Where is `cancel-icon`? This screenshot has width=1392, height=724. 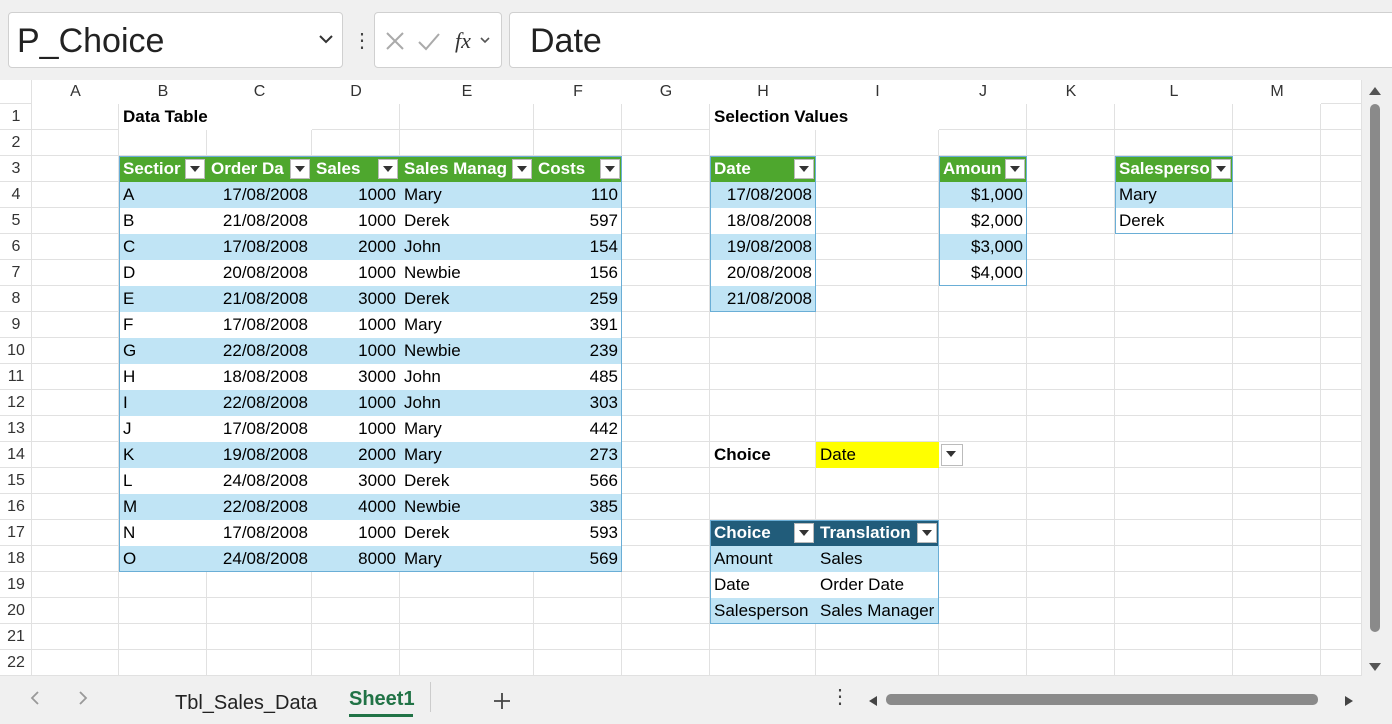
cancel-icon is located at coordinates (395, 41).